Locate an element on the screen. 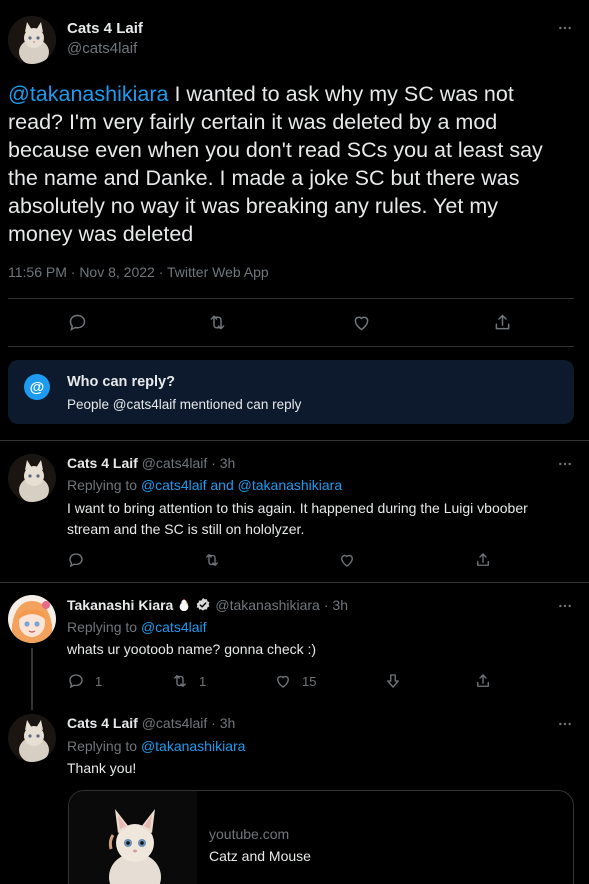 The width and height of the screenshot is (589, 884). replying-to-link: @takanashikiara is located at coordinates (193, 746).